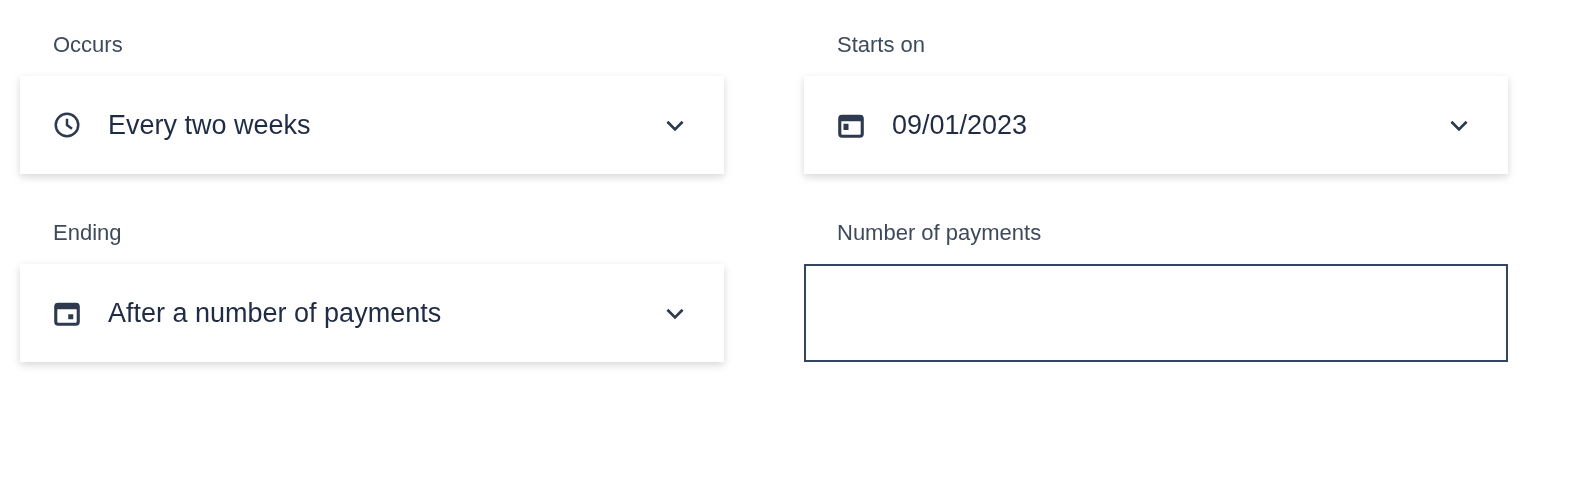  I want to click on input-field, so click(1156, 313).